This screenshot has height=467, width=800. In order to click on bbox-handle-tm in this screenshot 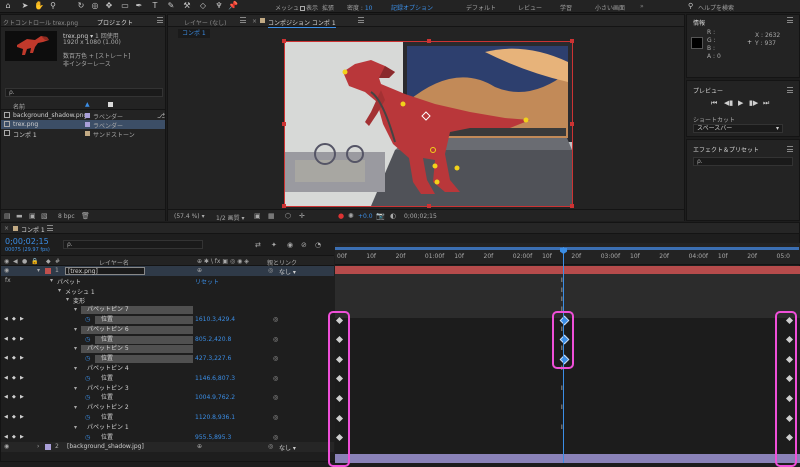, I will do `click(429, 41)`.